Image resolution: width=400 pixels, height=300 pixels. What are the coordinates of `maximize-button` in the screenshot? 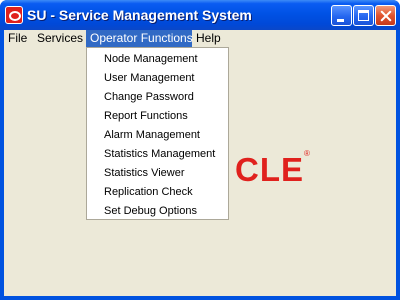 It's located at (363, 15).